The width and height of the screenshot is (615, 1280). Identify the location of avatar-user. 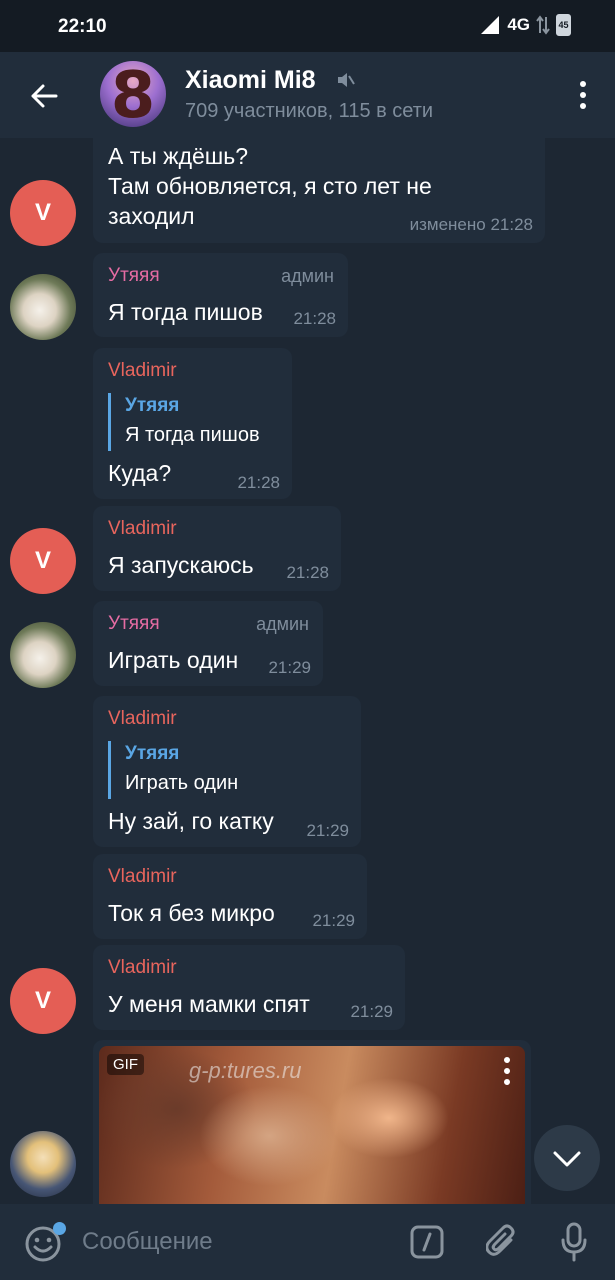
(43, 1164).